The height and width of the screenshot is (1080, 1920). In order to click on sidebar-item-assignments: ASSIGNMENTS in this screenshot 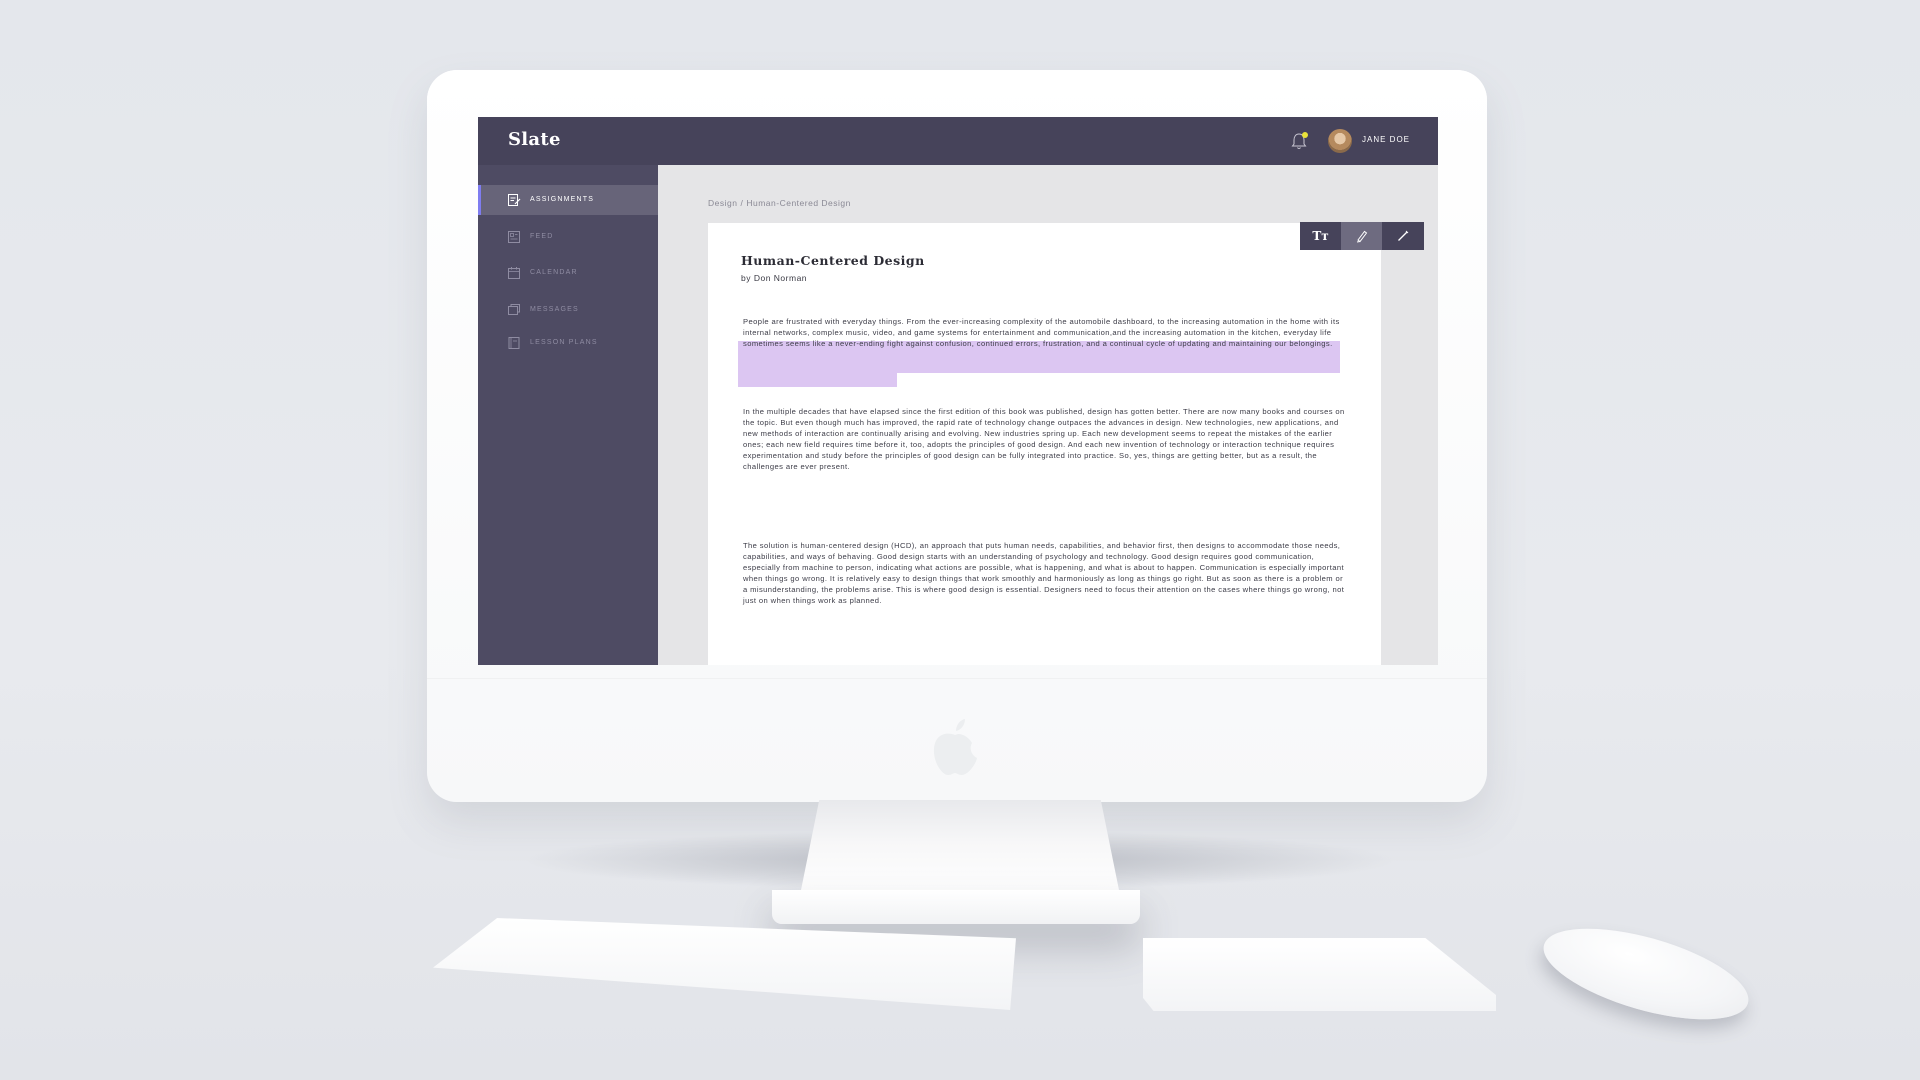, I will do `click(568, 200)`.